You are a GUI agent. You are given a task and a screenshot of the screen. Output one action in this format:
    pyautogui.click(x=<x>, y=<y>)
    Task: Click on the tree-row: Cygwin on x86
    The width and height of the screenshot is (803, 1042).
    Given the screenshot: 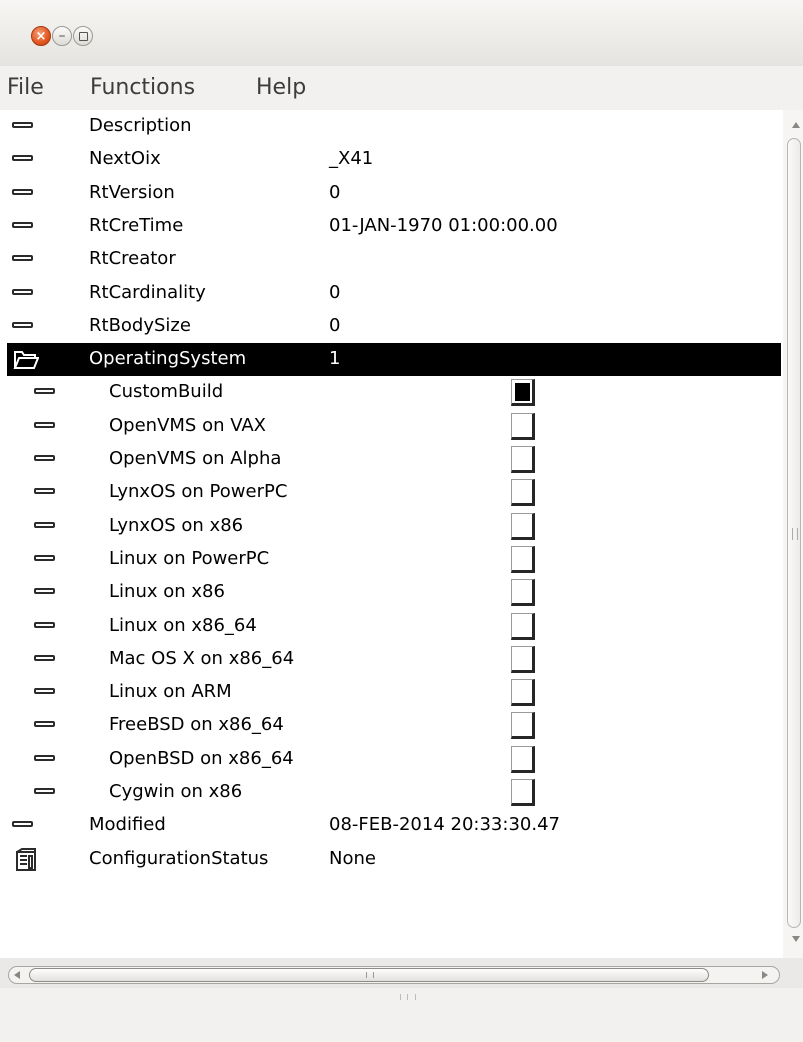 What is the action you would take?
    pyautogui.click(x=394, y=792)
    